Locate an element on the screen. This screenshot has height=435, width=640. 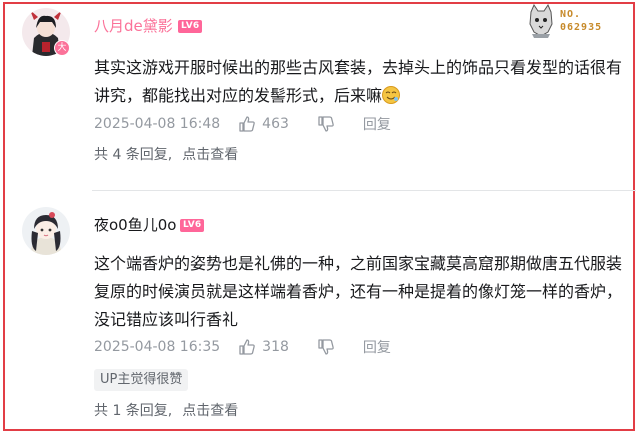
vip-badge: 大 is located at coordinates (62, 48).